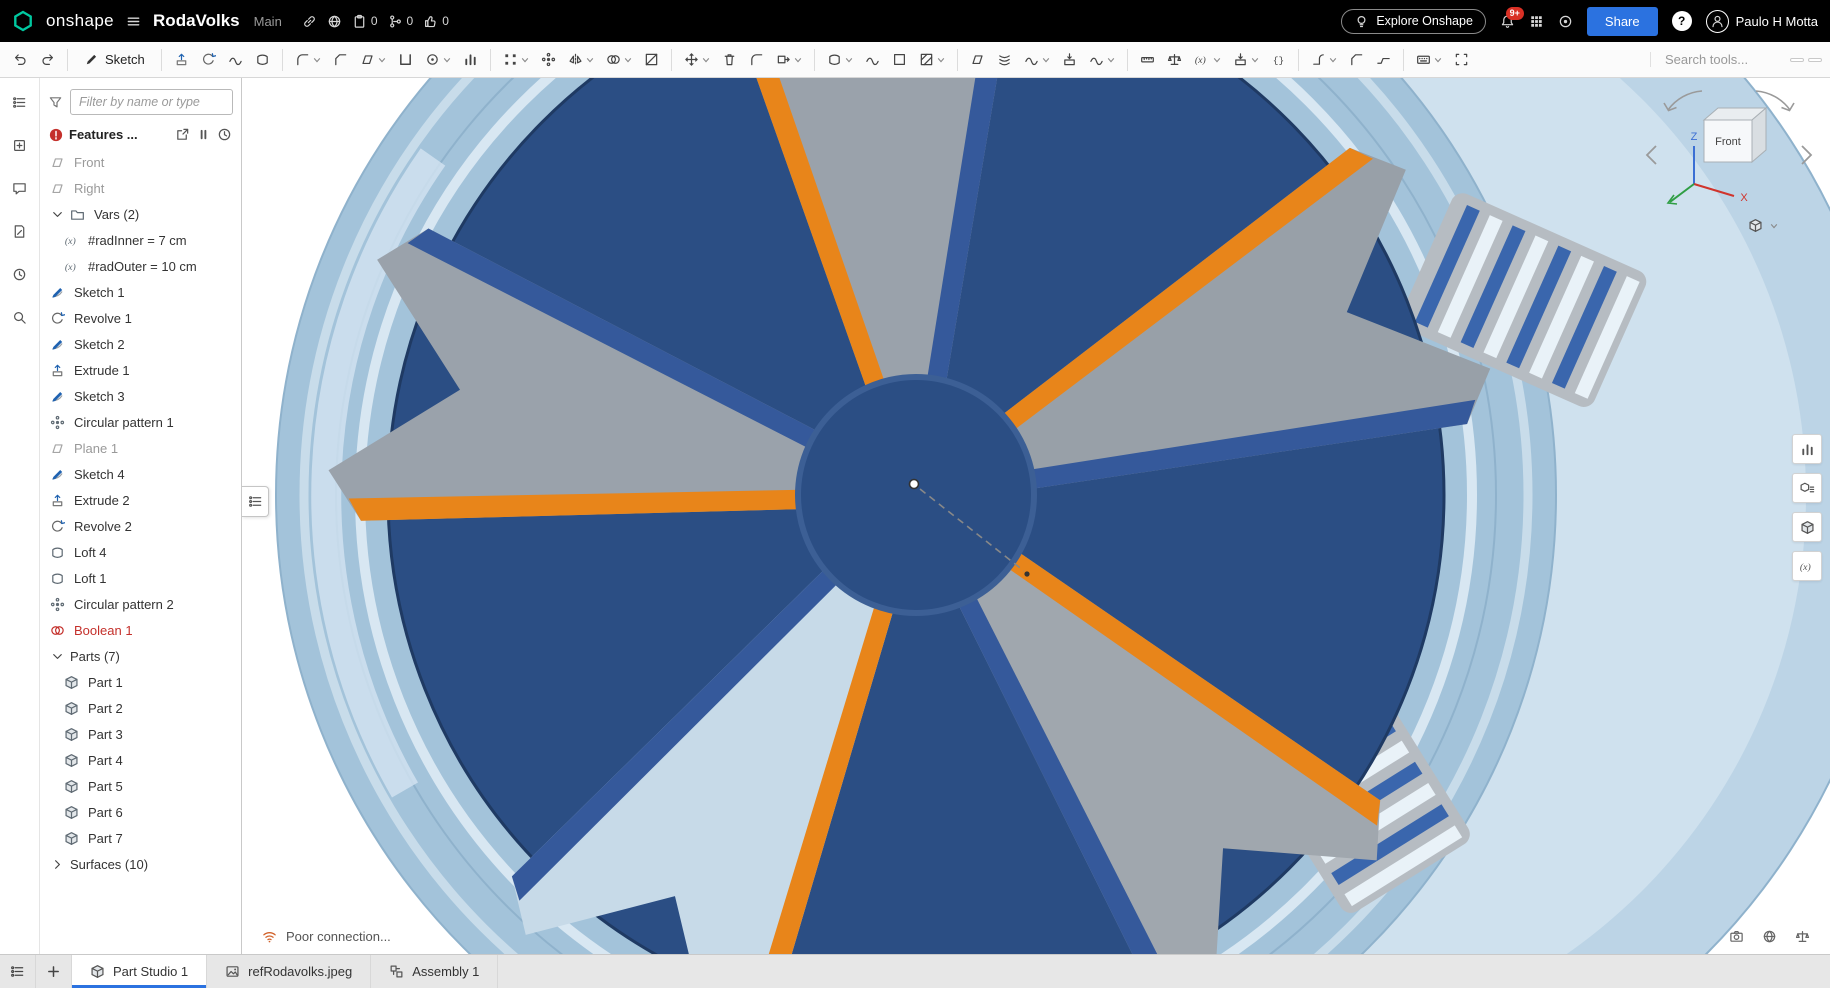 The image size is (1830, 988). I want to click on feature-revolve-1: Revolve 1, so click(142, 318).